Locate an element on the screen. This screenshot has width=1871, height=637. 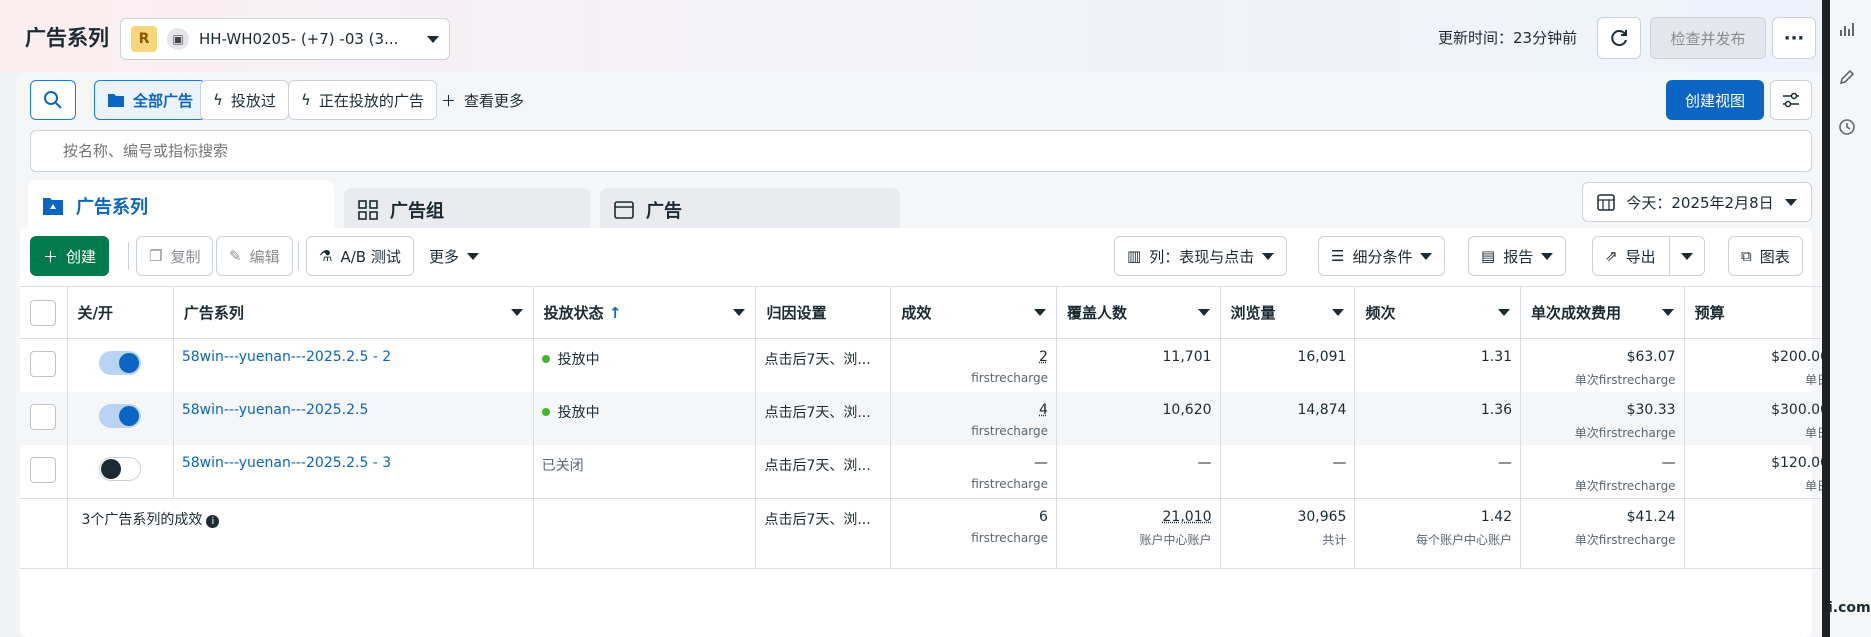
totals-results-sub: firstrecharge is located at coordinates (973, 538).